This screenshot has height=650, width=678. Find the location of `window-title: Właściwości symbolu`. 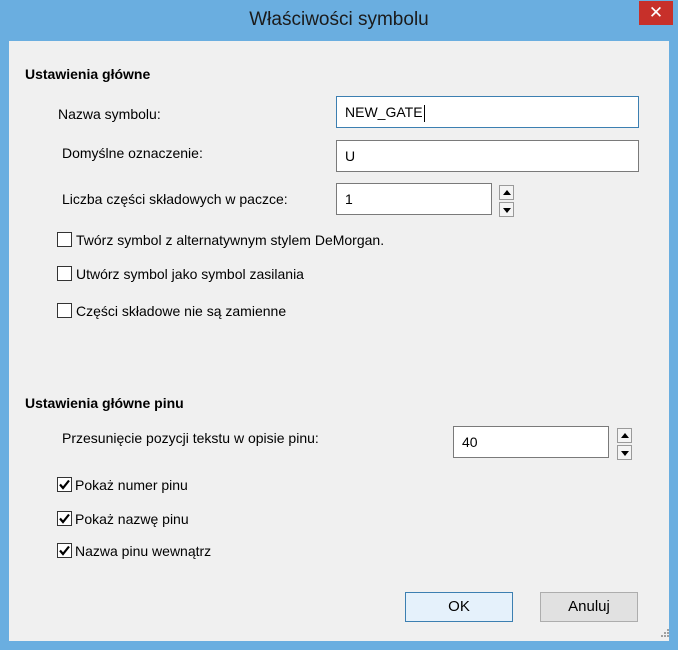

window-title: Właściwości symbolu is located at coordinates (339, 19).